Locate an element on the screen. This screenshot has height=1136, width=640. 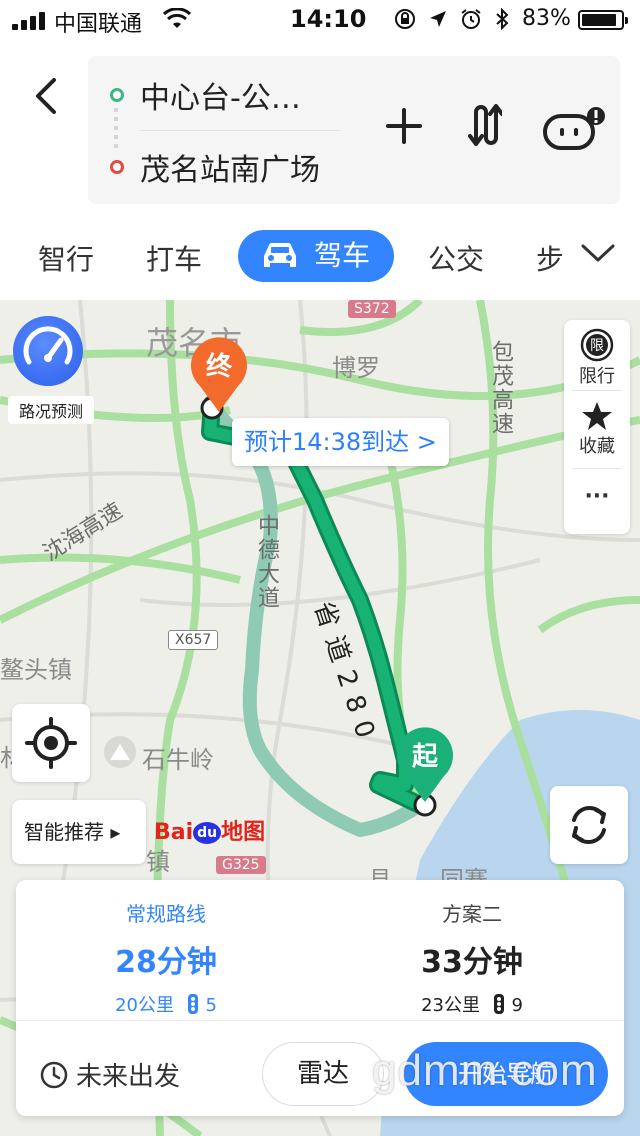
voice-assistant-icon is located at coordinates (574, 130).